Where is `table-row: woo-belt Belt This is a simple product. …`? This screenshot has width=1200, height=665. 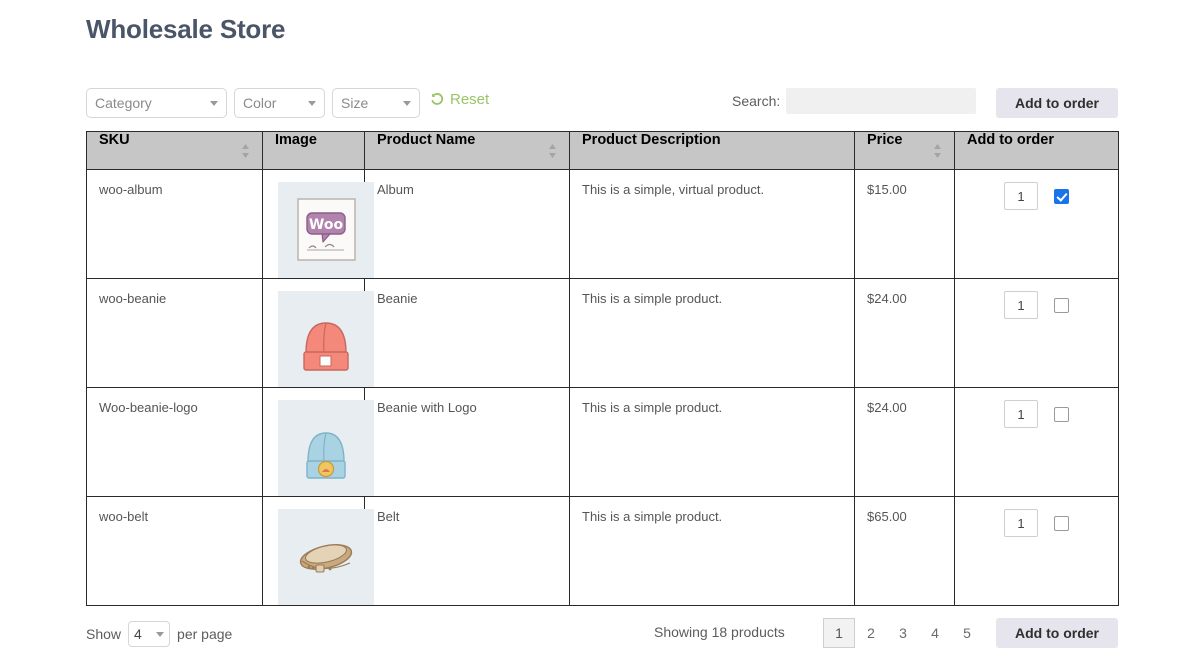
table-row: woo-belt Belt This is a simple product. … is located at coordinates (602, 551).